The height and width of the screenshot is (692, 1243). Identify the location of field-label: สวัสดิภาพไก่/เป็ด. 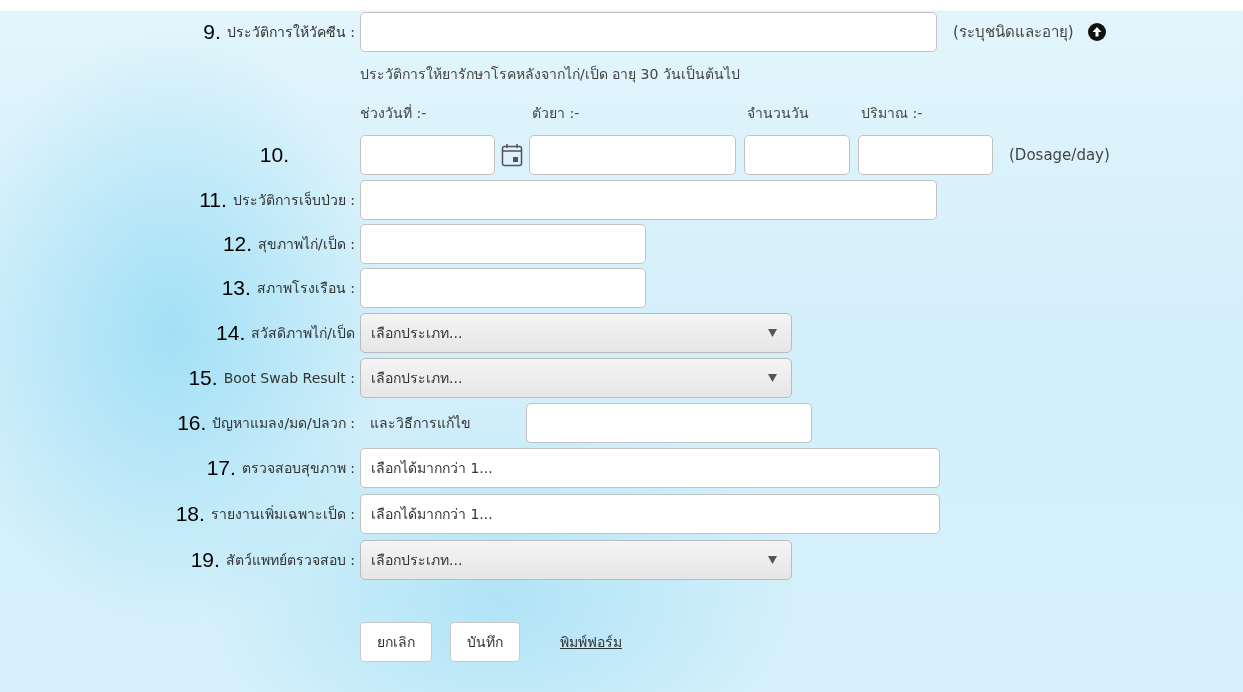
(303, 333).